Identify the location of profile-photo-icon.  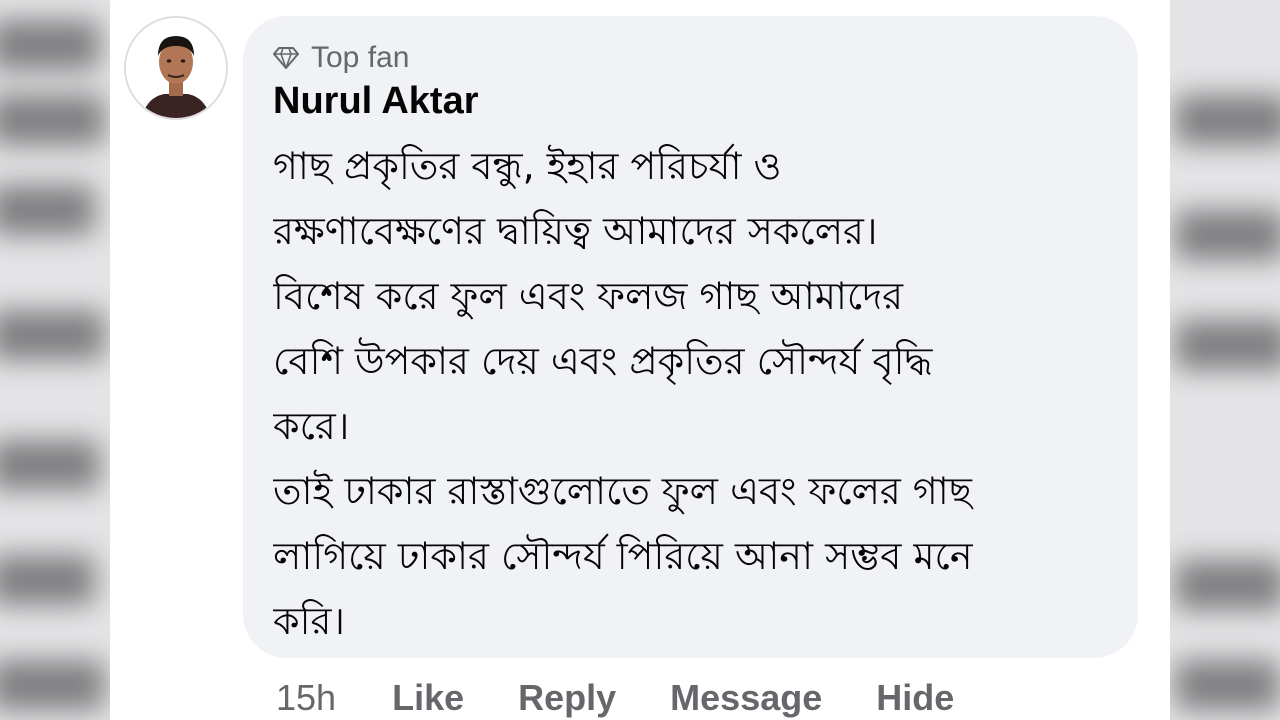
(176, 68).